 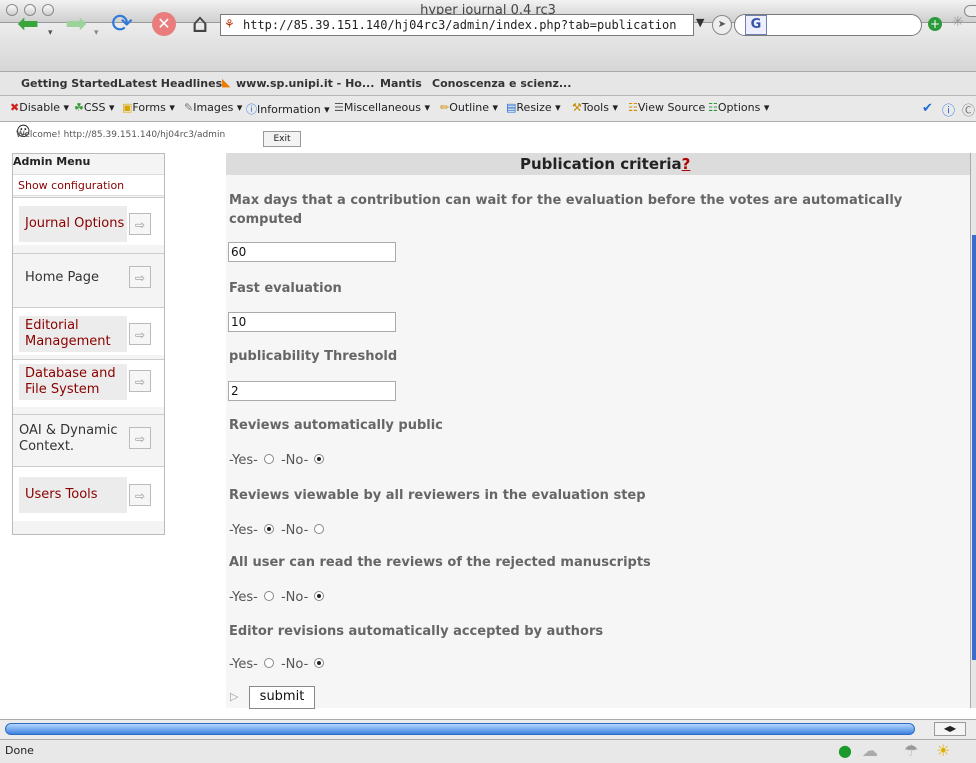 What do you see at coordinates (666, 107) in the screenshot?
I see `dev-view-source-button: ☷View Source` at bounding box center [666, 107].